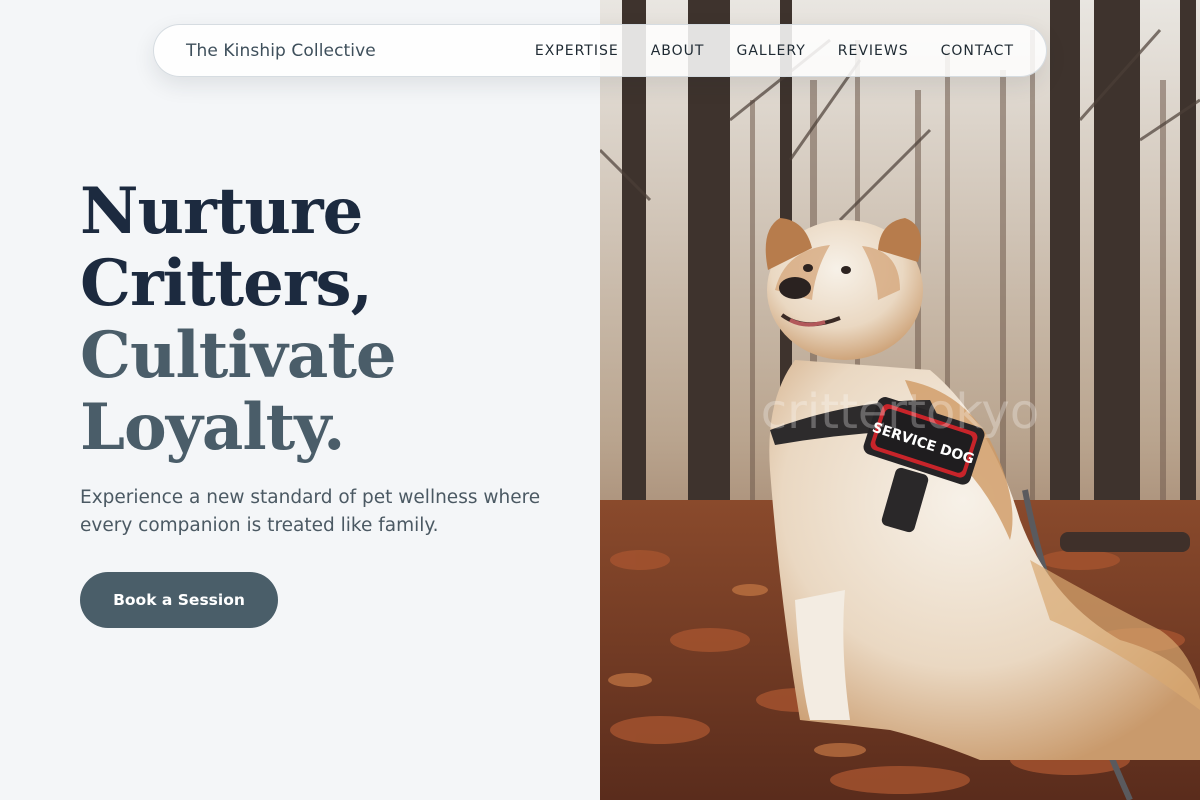 The width and height of the screenshot is (1200, 800). Describe the element at coordinates (212, 427) in the screenshot. I see `headline-line-4: Loyalty.` at that location.